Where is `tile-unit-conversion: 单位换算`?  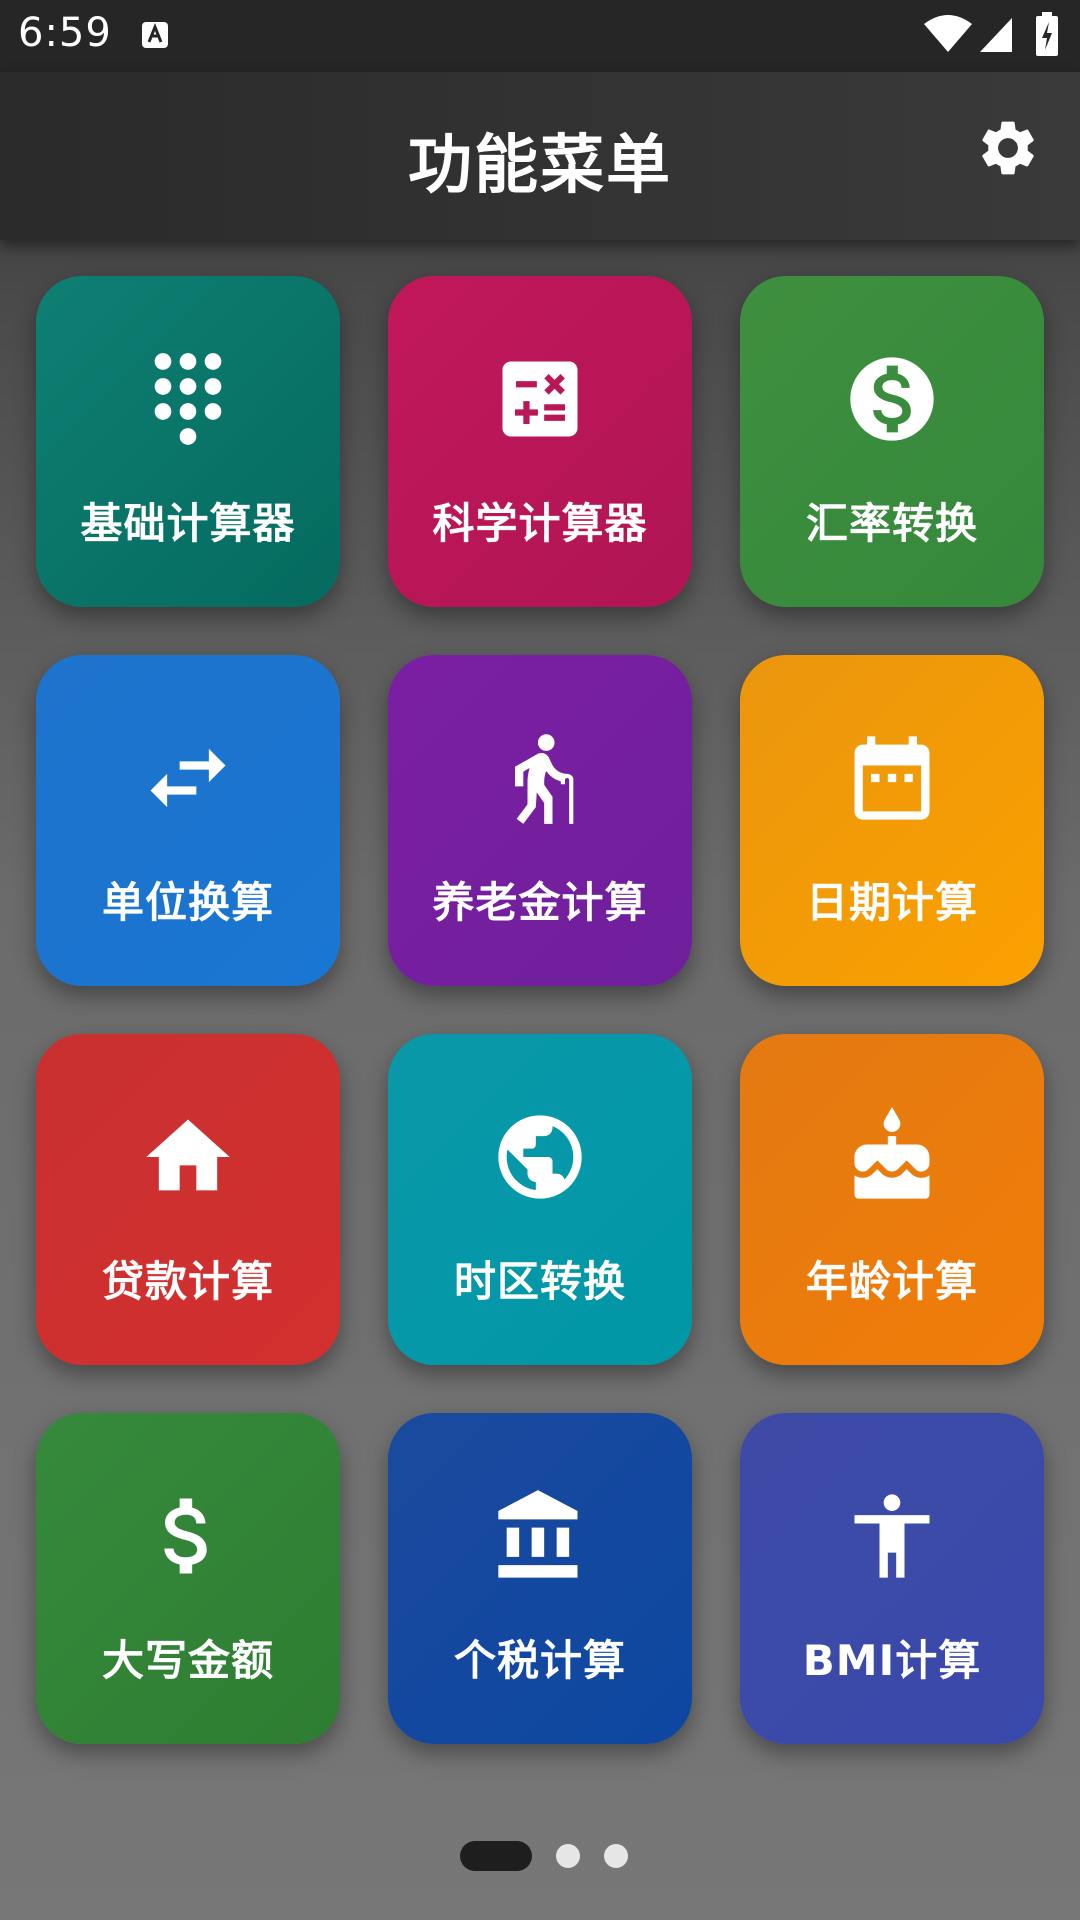
tile-unit-conversion: 单位换算 is located at coordinates (188, 820).